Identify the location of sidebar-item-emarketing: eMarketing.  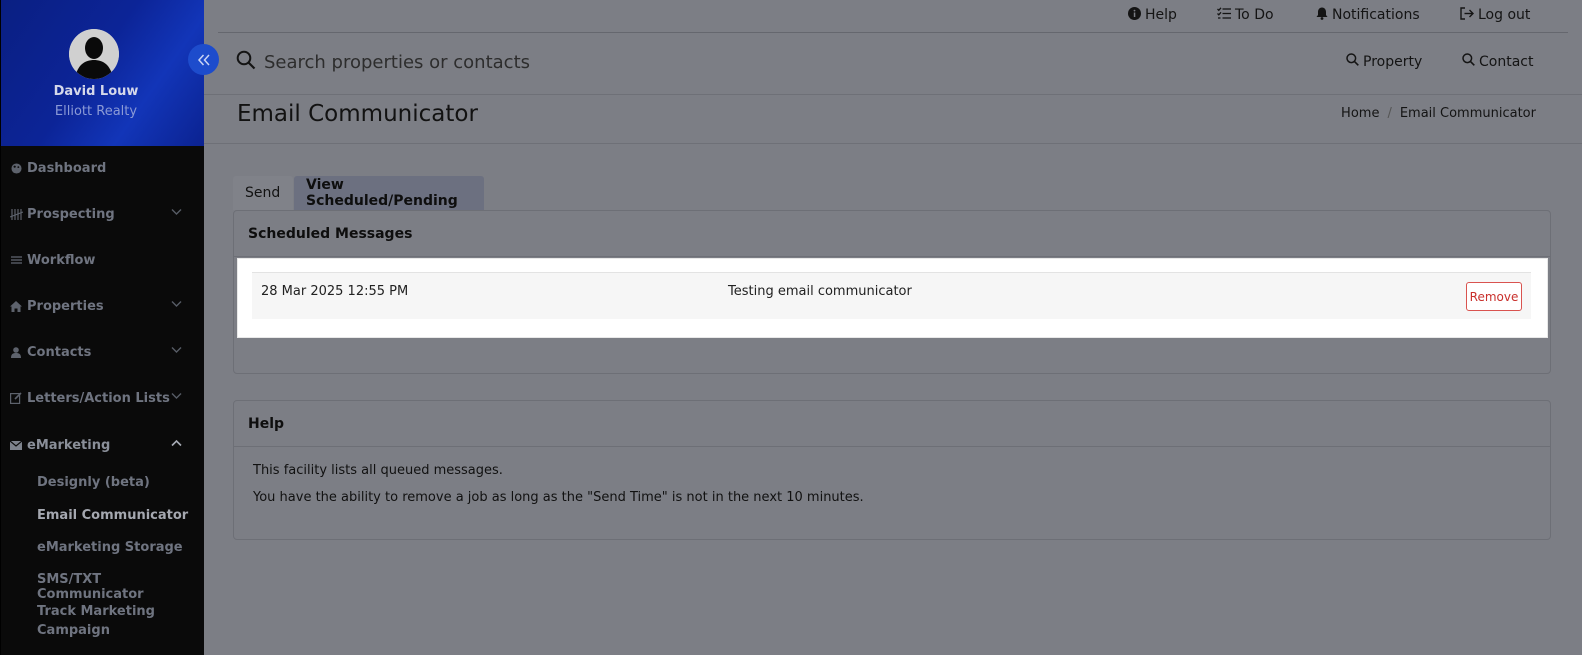
(102, 445).